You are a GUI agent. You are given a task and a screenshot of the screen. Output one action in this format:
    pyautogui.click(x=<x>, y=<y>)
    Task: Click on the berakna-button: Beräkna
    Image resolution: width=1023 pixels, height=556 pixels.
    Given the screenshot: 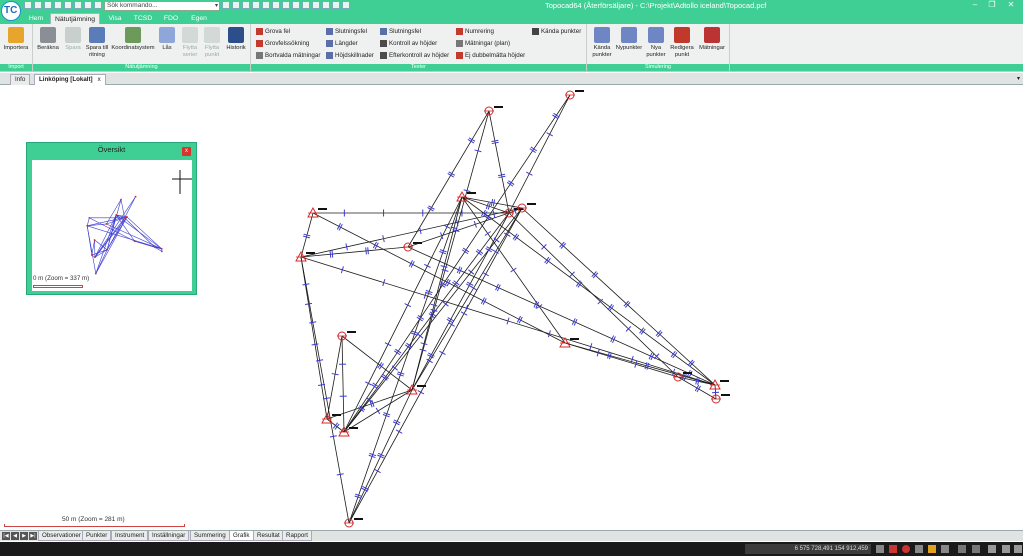 What is the action you would take?
    pyautogui.click(x=48, y=39)
    